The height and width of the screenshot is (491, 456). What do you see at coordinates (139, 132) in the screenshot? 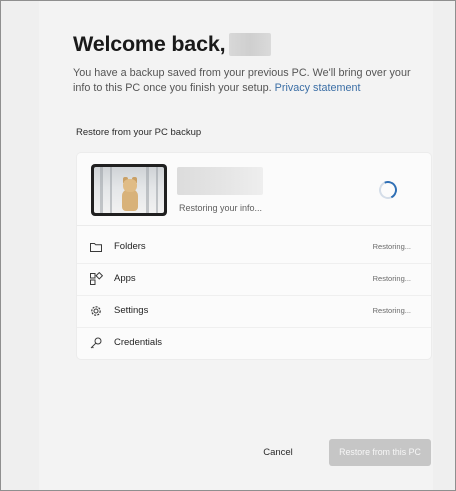
I see `section-label: Restore from your PC backup` at bounding box center [139, 132].